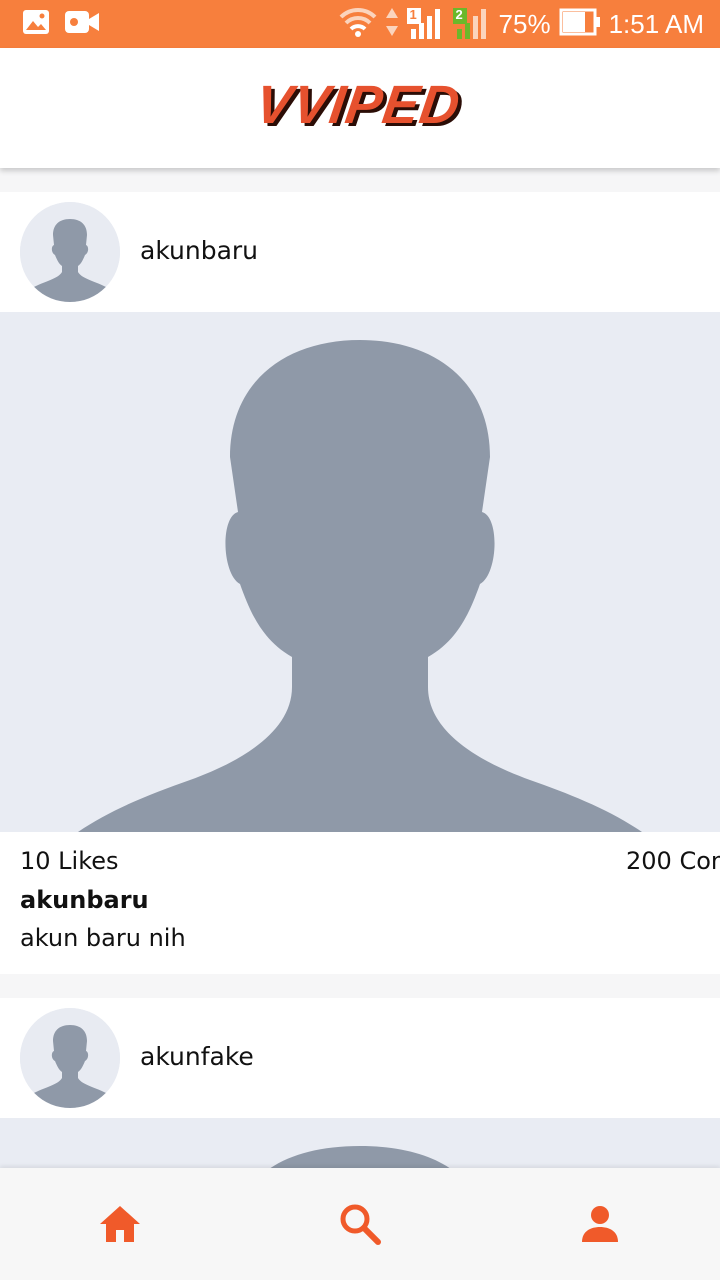 This screenshot has width=720, height=1280. I want to click on nav-search-button, so click(360, 1224).